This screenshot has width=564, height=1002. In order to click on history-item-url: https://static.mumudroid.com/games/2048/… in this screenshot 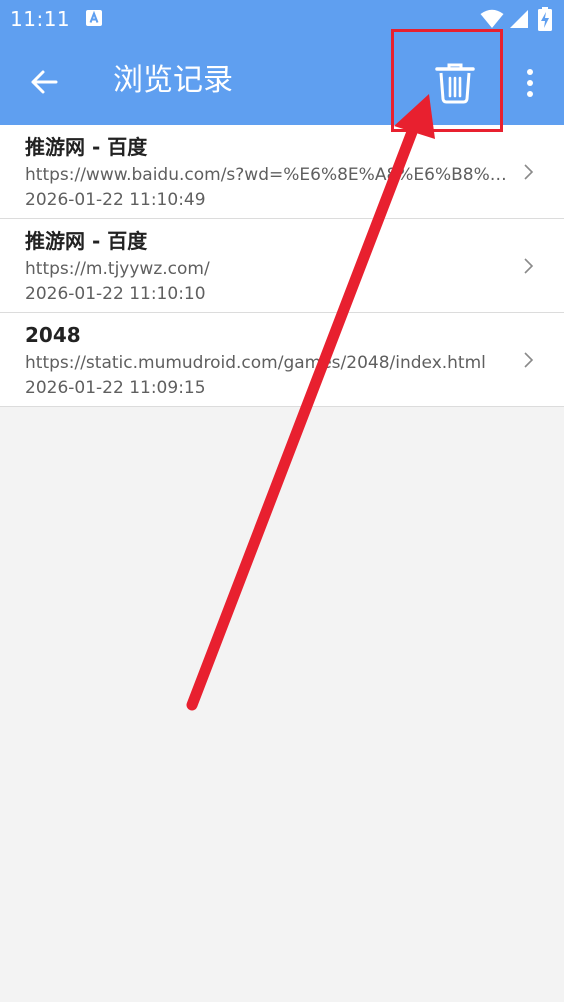, I will do `click(255, 363)`.